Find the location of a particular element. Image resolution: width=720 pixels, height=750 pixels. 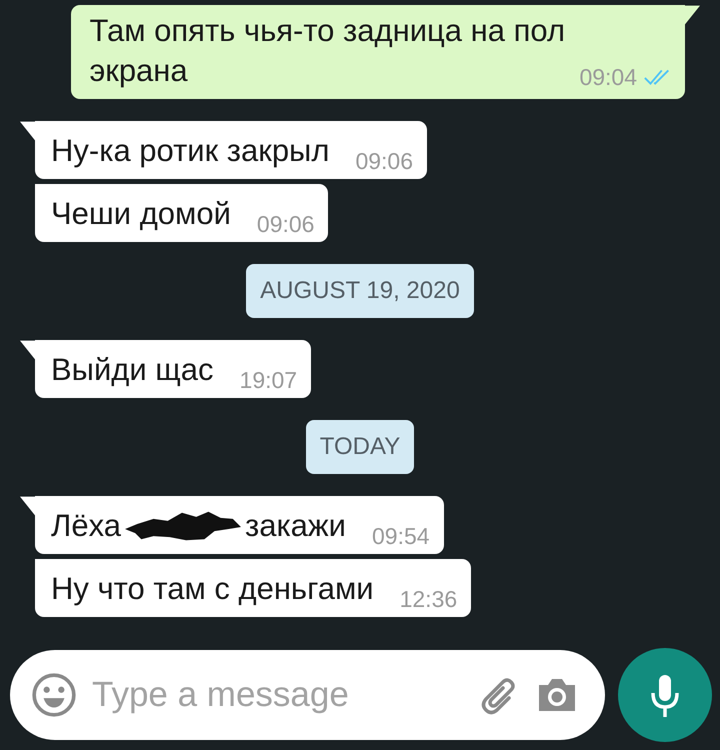

message-time: 19:07 is located at coordinates (269, 380).